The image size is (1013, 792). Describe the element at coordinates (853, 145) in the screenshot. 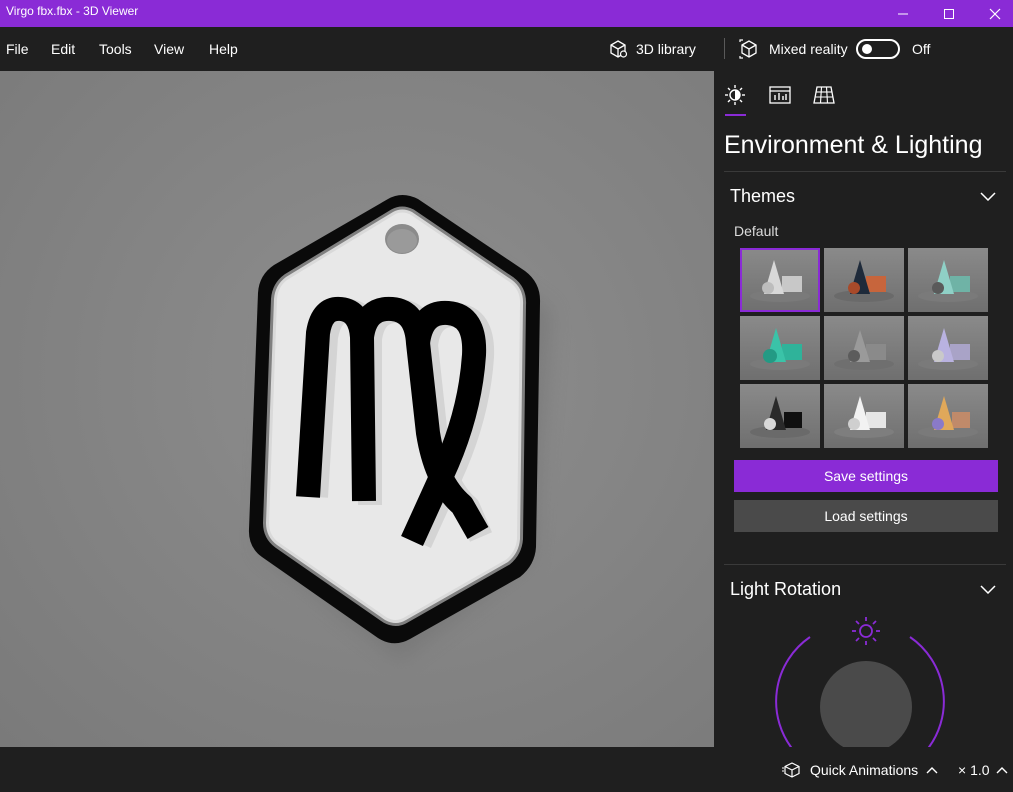

I see `panel-title: Environment & Lighting` at that location.